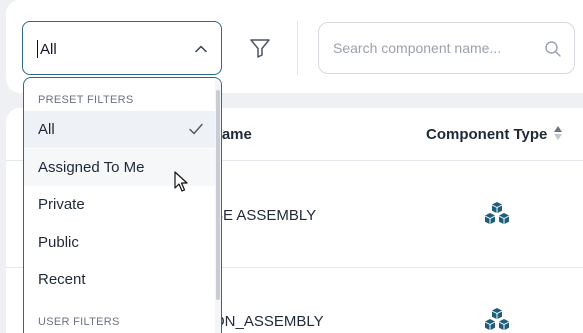 The height and width of the screenshot is (333, 583). What do you see at coordinates (297, 48) in the screenshot?
I see `toolbar-divider` at bounding box center [297, 48].